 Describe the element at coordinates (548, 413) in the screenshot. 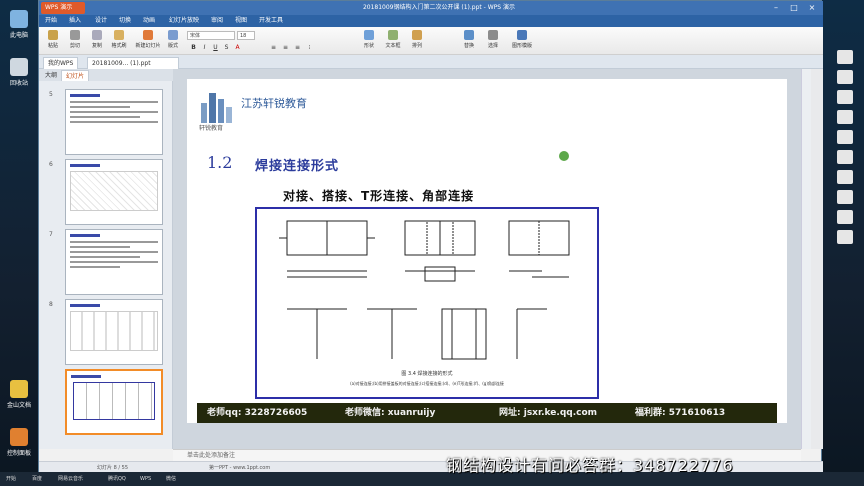

I see `website: 网址: jsxr.ke.qq.com` at that location.